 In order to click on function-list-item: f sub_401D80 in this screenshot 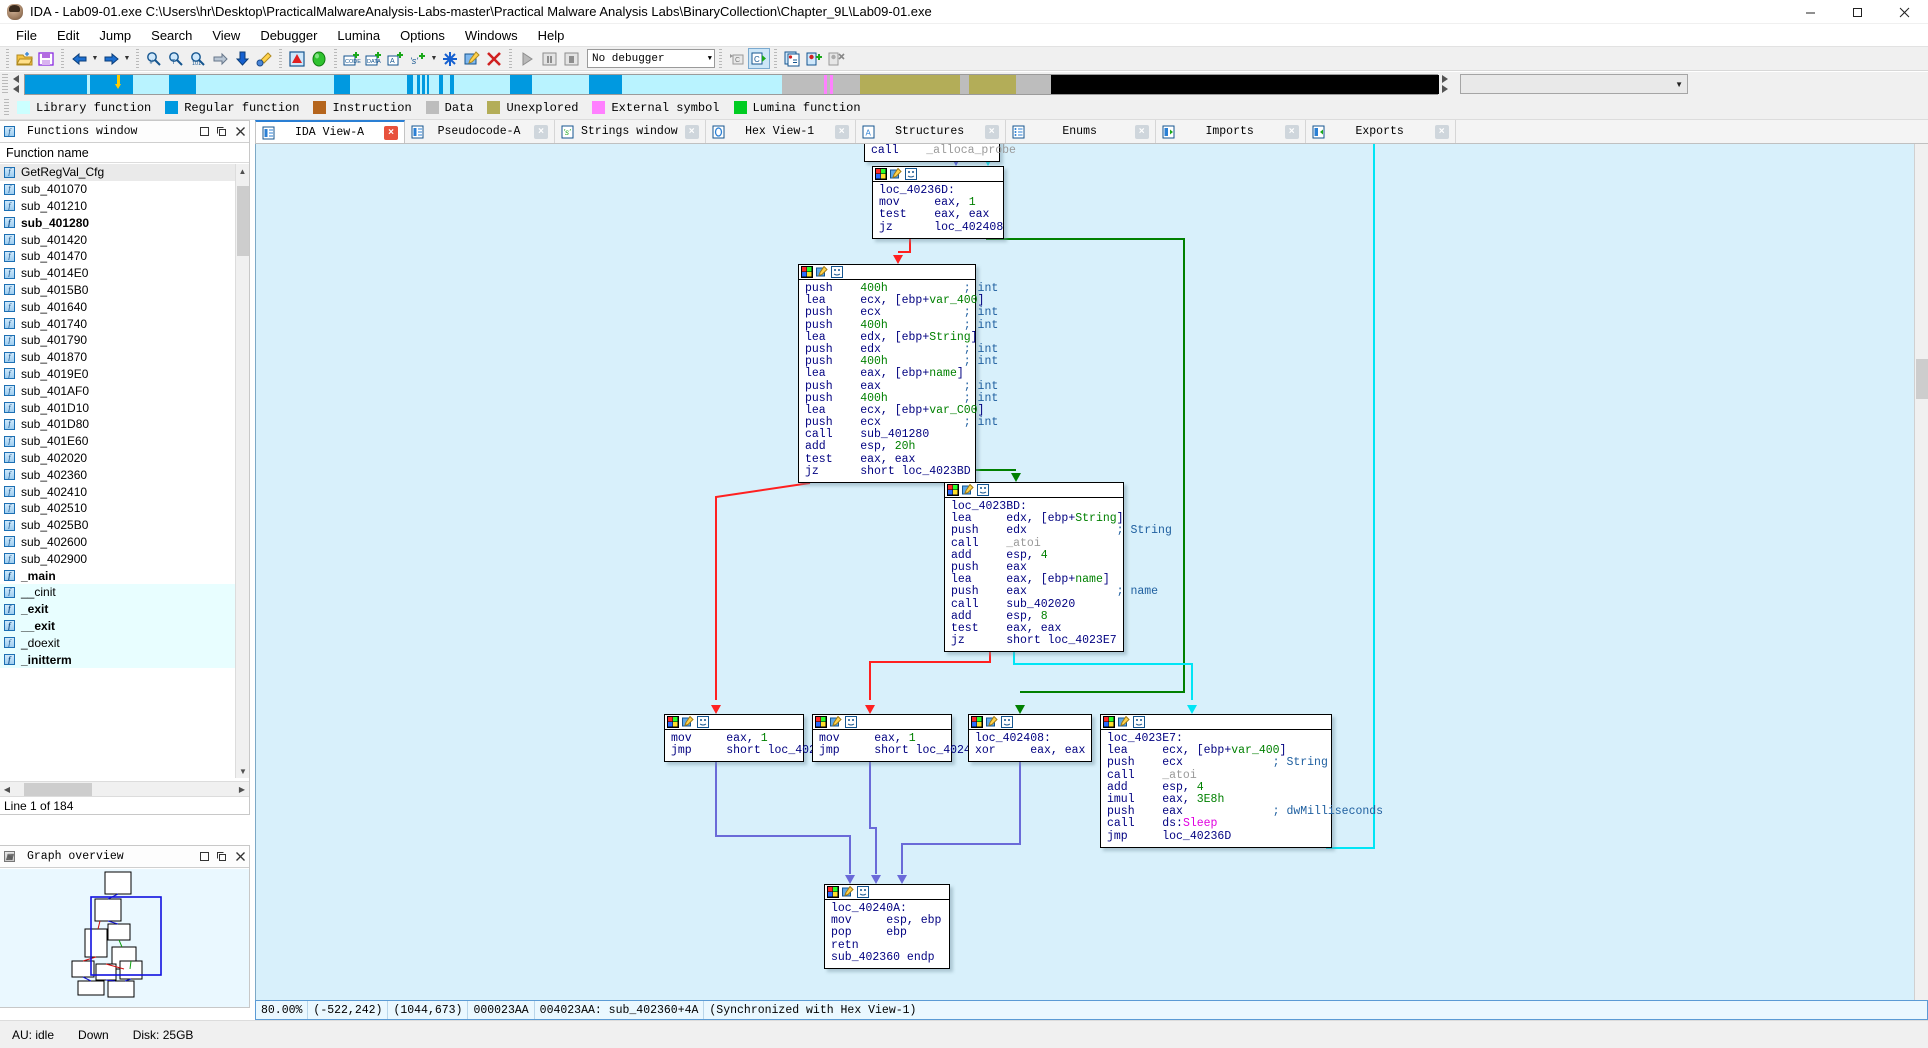, I will do `click(117, 424)`.